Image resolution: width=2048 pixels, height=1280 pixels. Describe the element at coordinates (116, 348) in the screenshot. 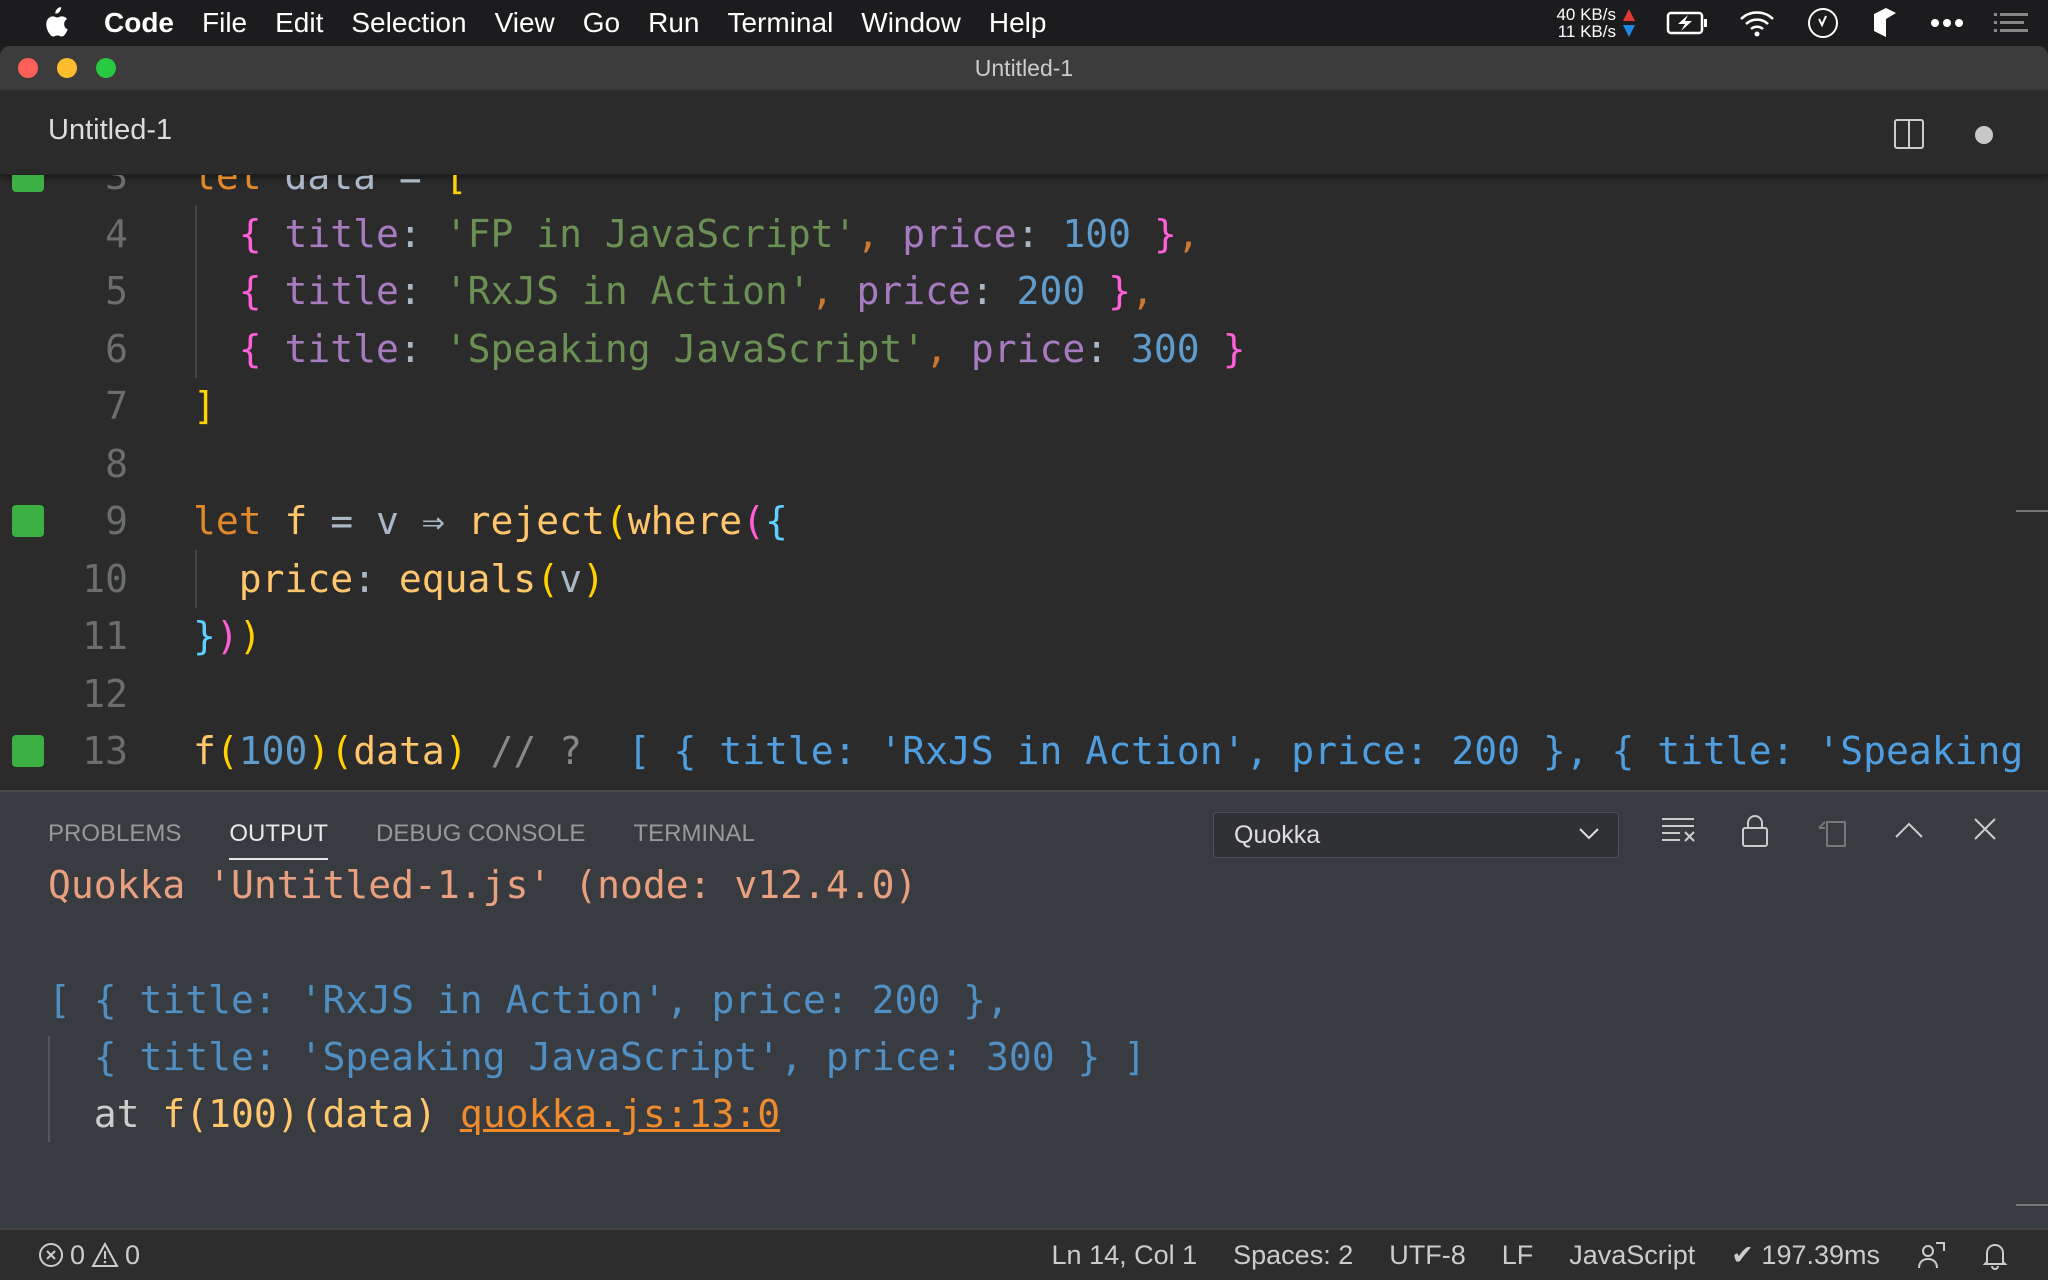

I see `line-number: 6` at that location.